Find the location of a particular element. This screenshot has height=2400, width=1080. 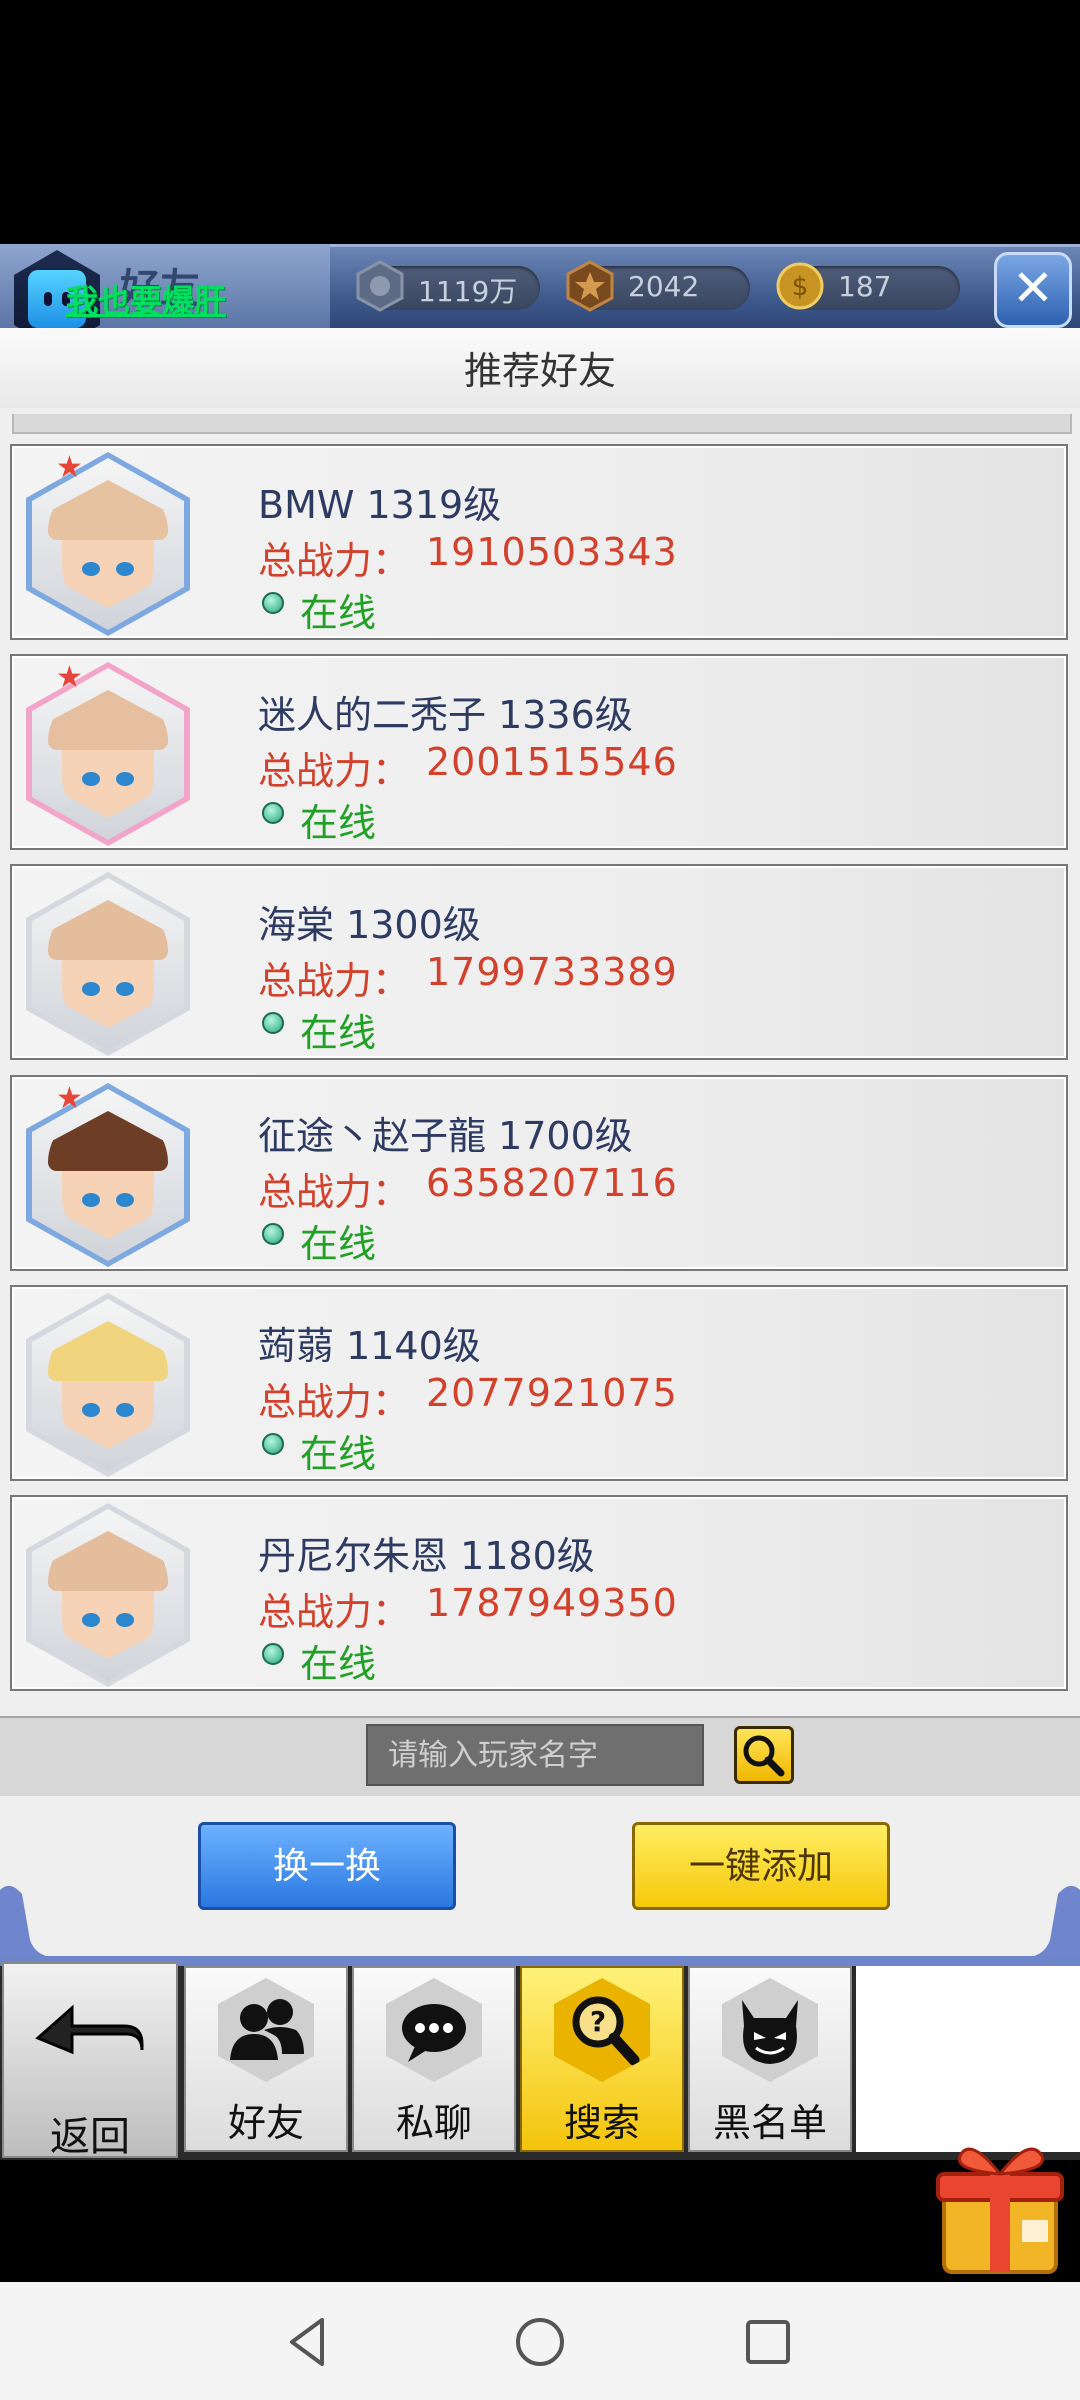

currency-honor: 2042 is located at coordinates (658, 286).